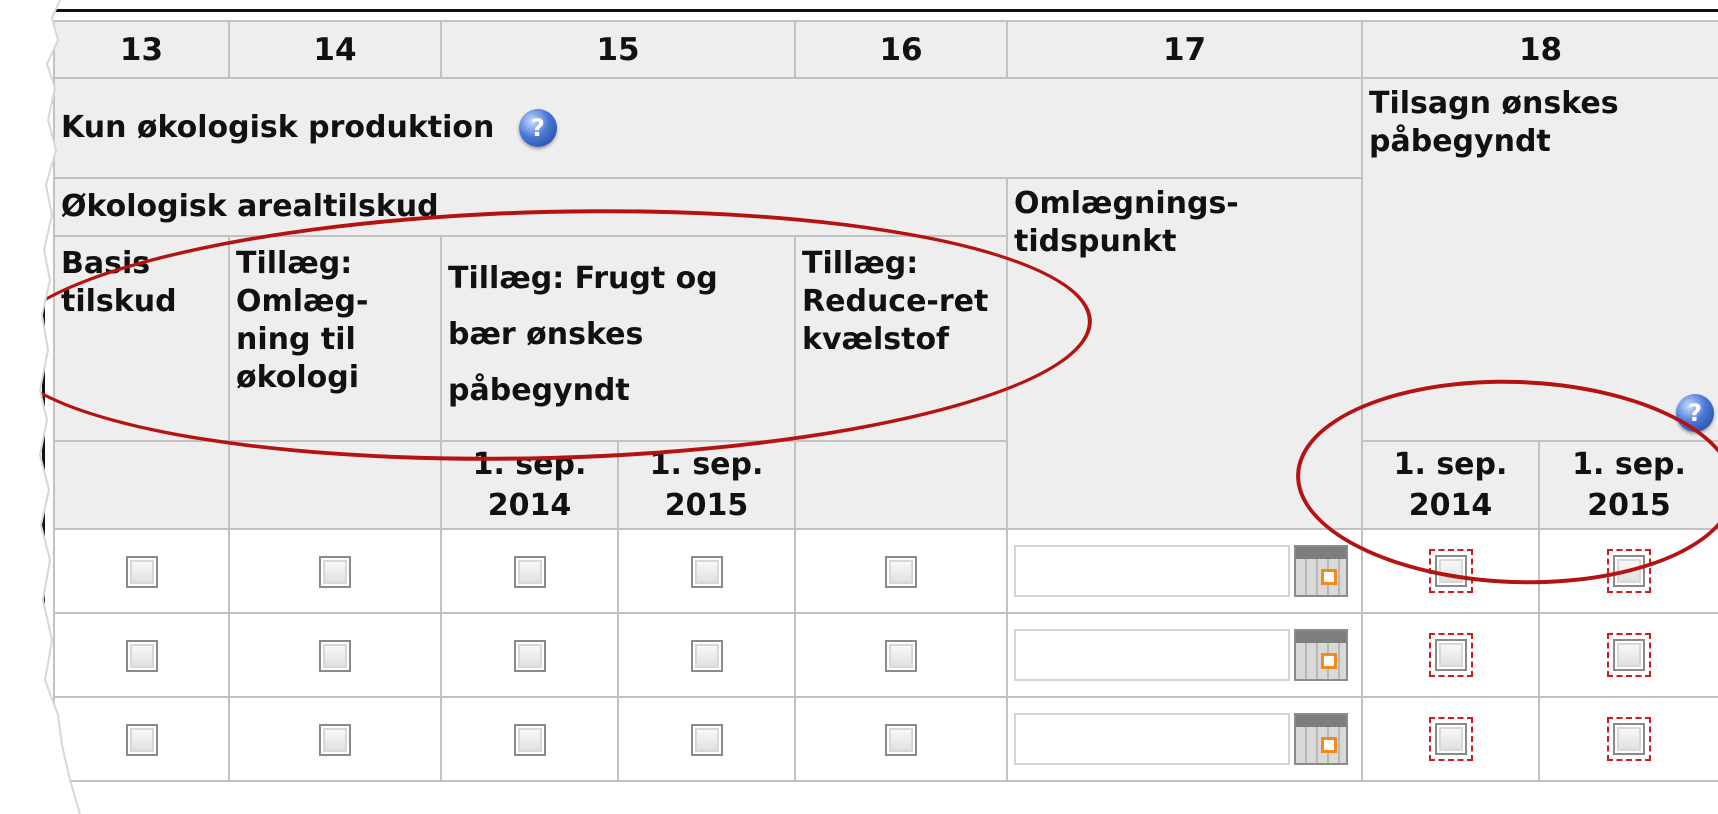  Describe the element at coordinates (335, 49) in the screenshot. I see `column-number-14: 14` at that location.